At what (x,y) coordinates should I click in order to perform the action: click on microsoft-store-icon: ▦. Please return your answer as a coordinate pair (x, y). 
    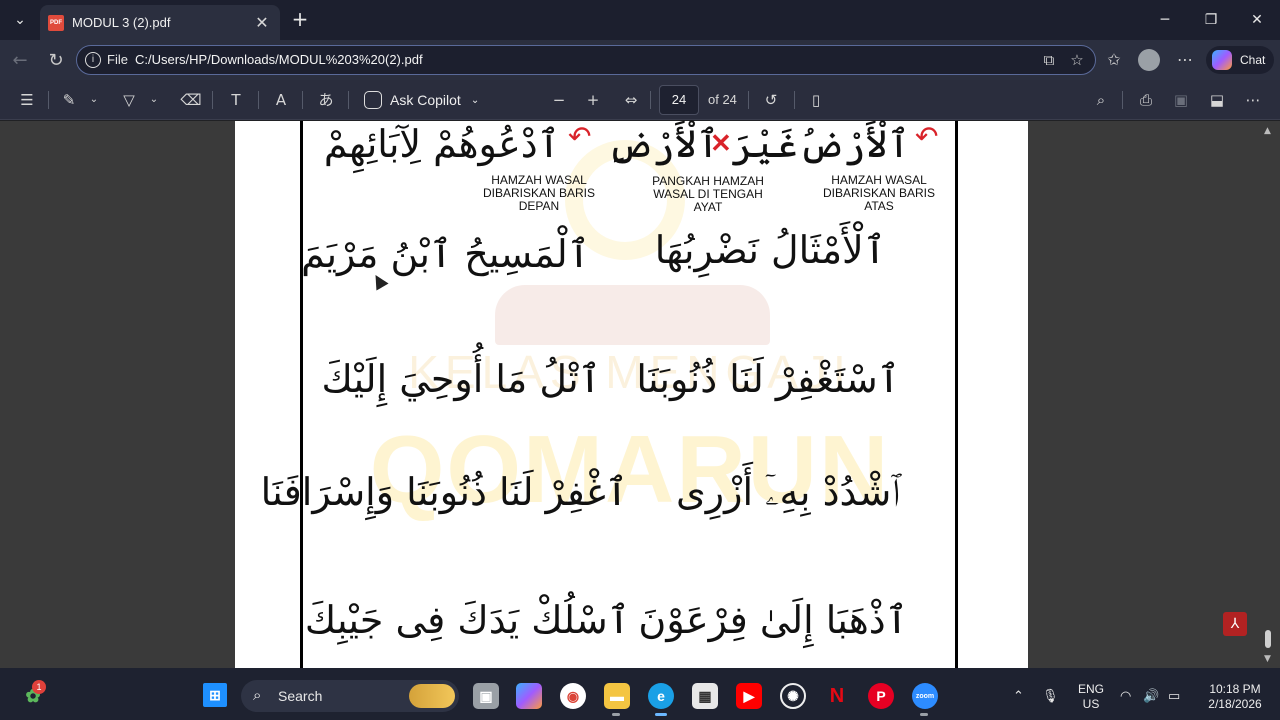
    Looking at the image, I should click on (705, 696).